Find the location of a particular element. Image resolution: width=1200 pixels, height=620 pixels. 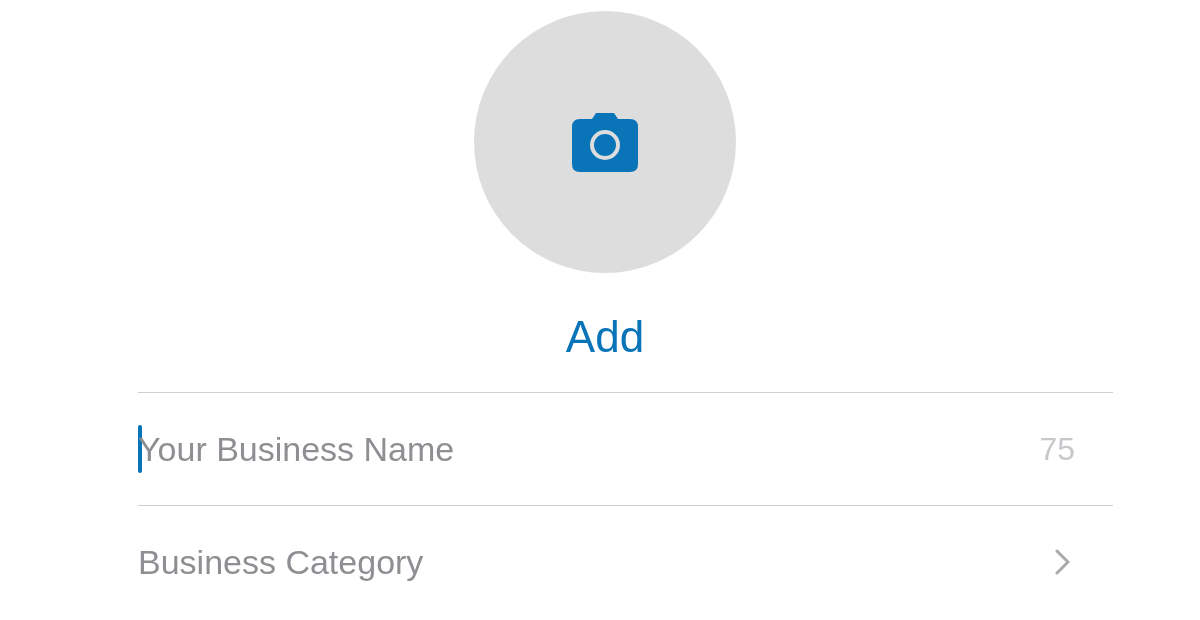

camera-icon is located at coordinates (605, 142).